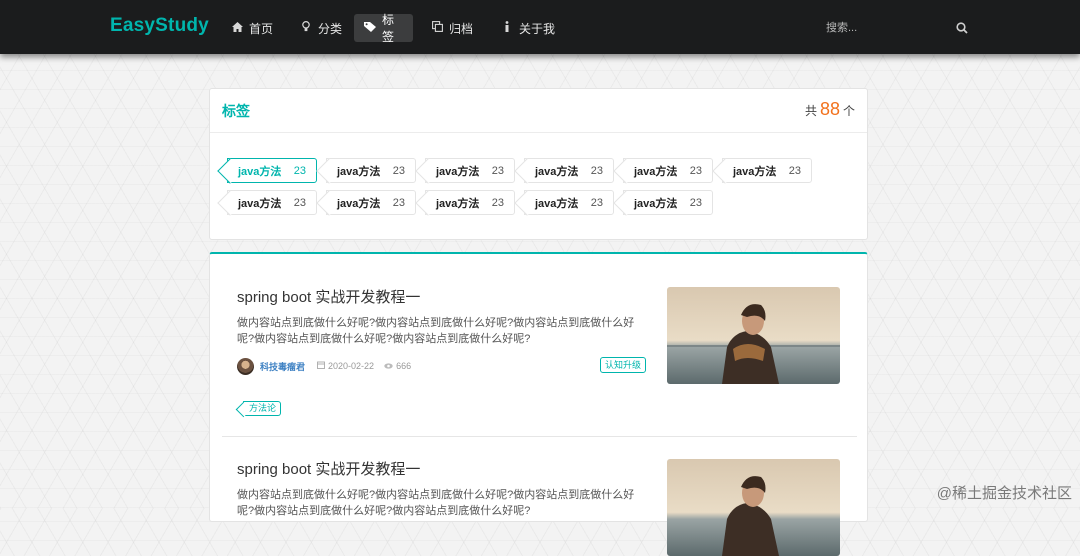 The width and height of the screenshot is (1080, 556). I want to click on calendar-icon, so click(321, 366).